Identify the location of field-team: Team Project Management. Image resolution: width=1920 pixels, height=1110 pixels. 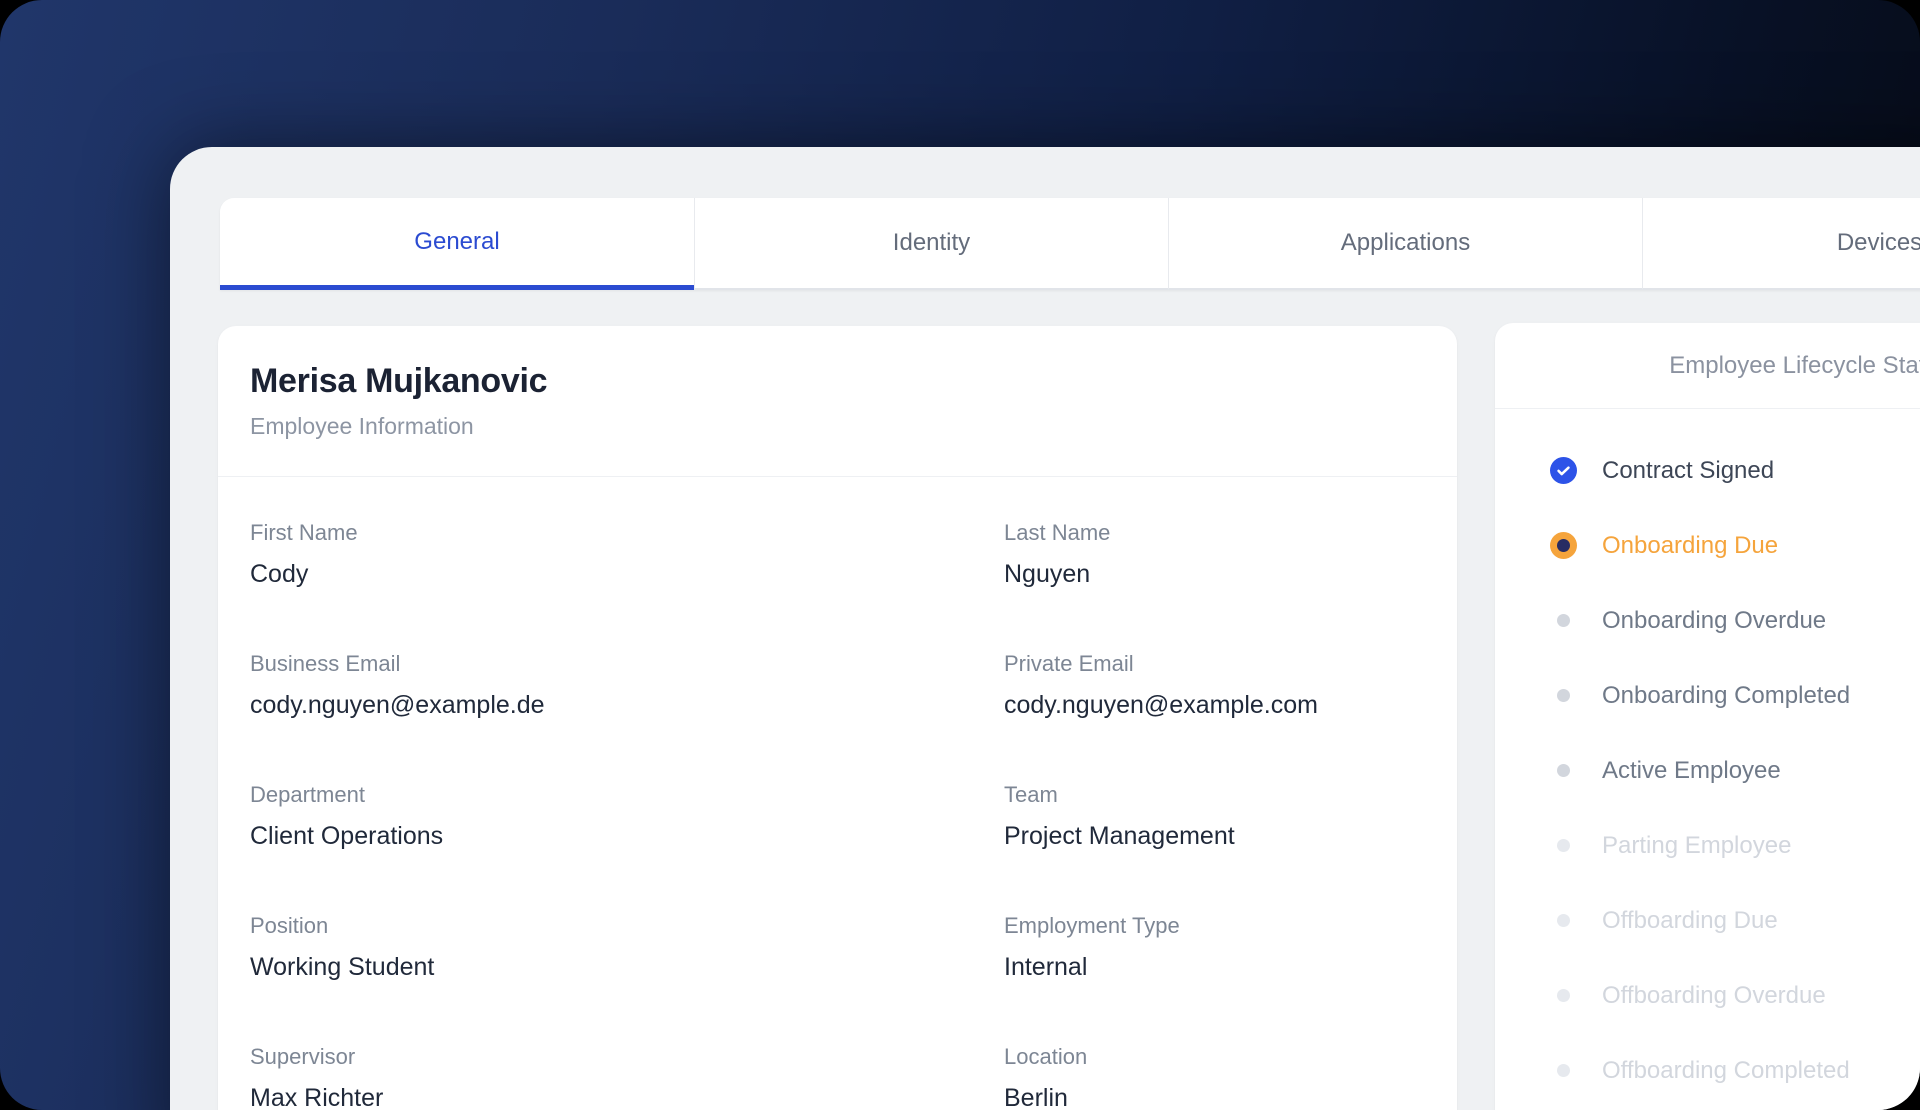
(1214, 846).